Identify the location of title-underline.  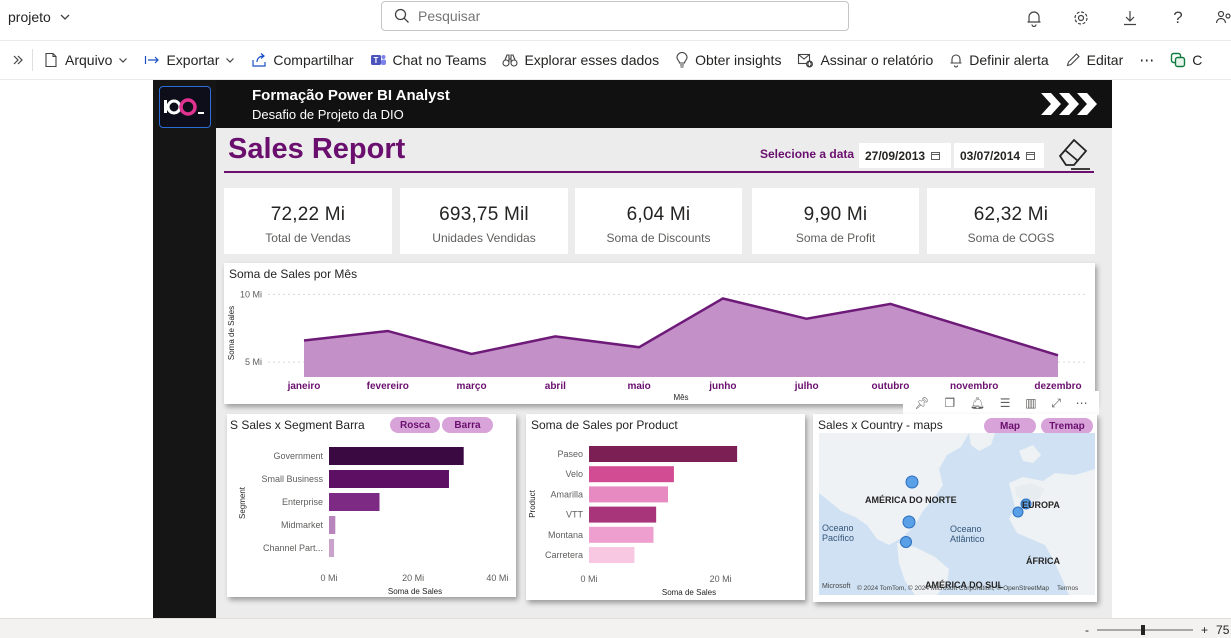
(659, 172).